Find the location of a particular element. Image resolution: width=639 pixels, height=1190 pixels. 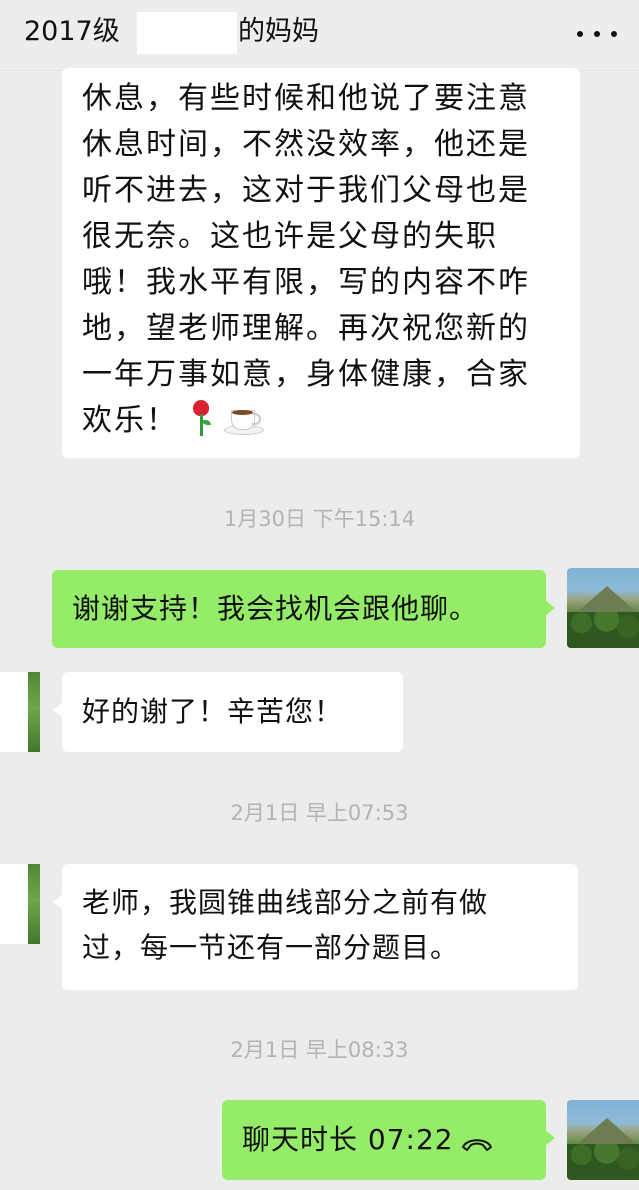

timestamp: 2月1日 早上08:33 is located at coordinates (319, 1050).